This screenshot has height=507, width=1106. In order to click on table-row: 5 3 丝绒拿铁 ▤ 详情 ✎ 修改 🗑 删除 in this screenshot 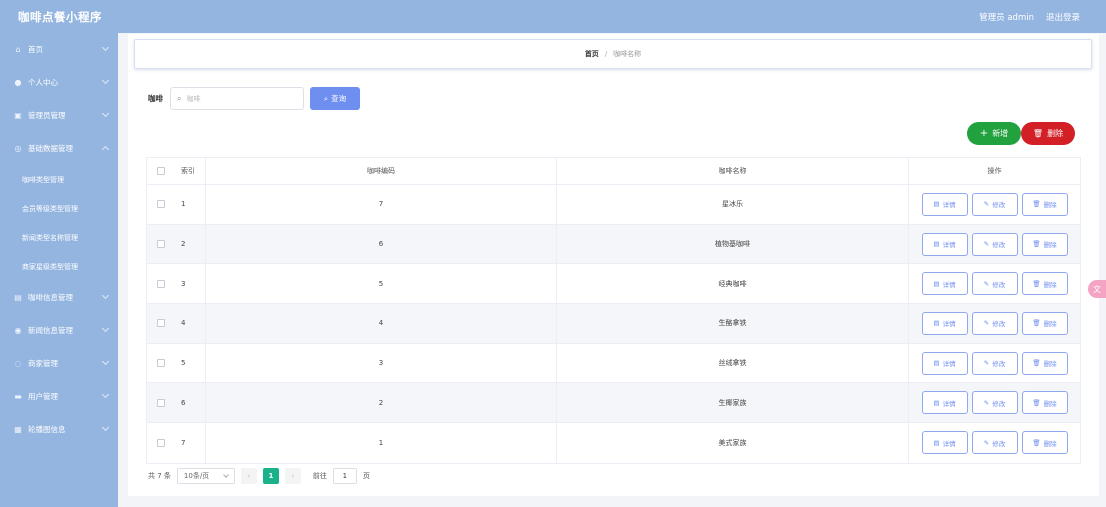, I will do `click(613, 363)`.